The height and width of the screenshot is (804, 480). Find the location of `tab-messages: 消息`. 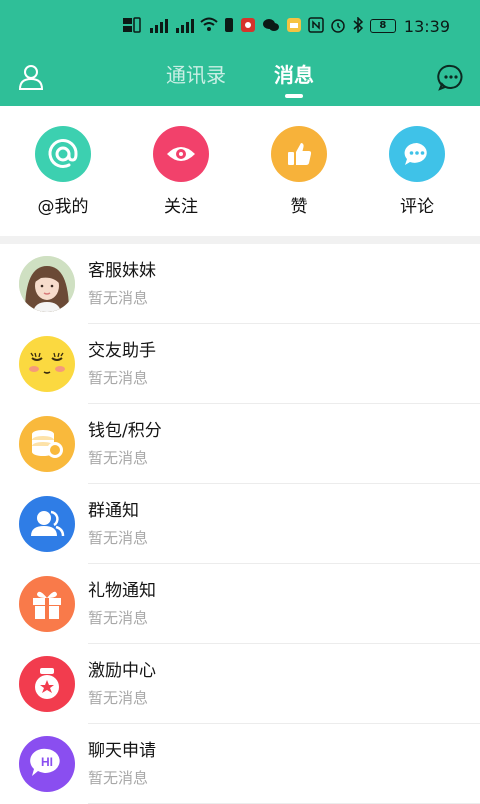

tab-messages: 消息 is located at coordinates (294, 80).